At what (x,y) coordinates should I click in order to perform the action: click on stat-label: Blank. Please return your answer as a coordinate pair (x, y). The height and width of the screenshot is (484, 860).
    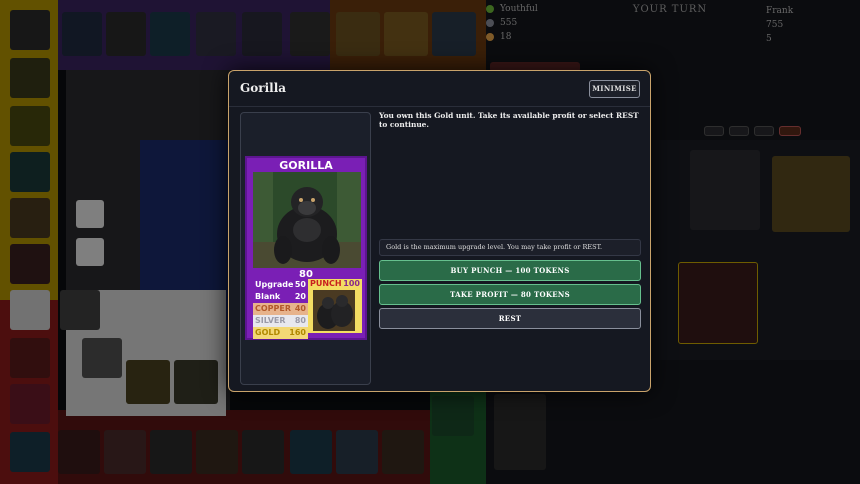
    Looking at the image, I should click on (268, 296).